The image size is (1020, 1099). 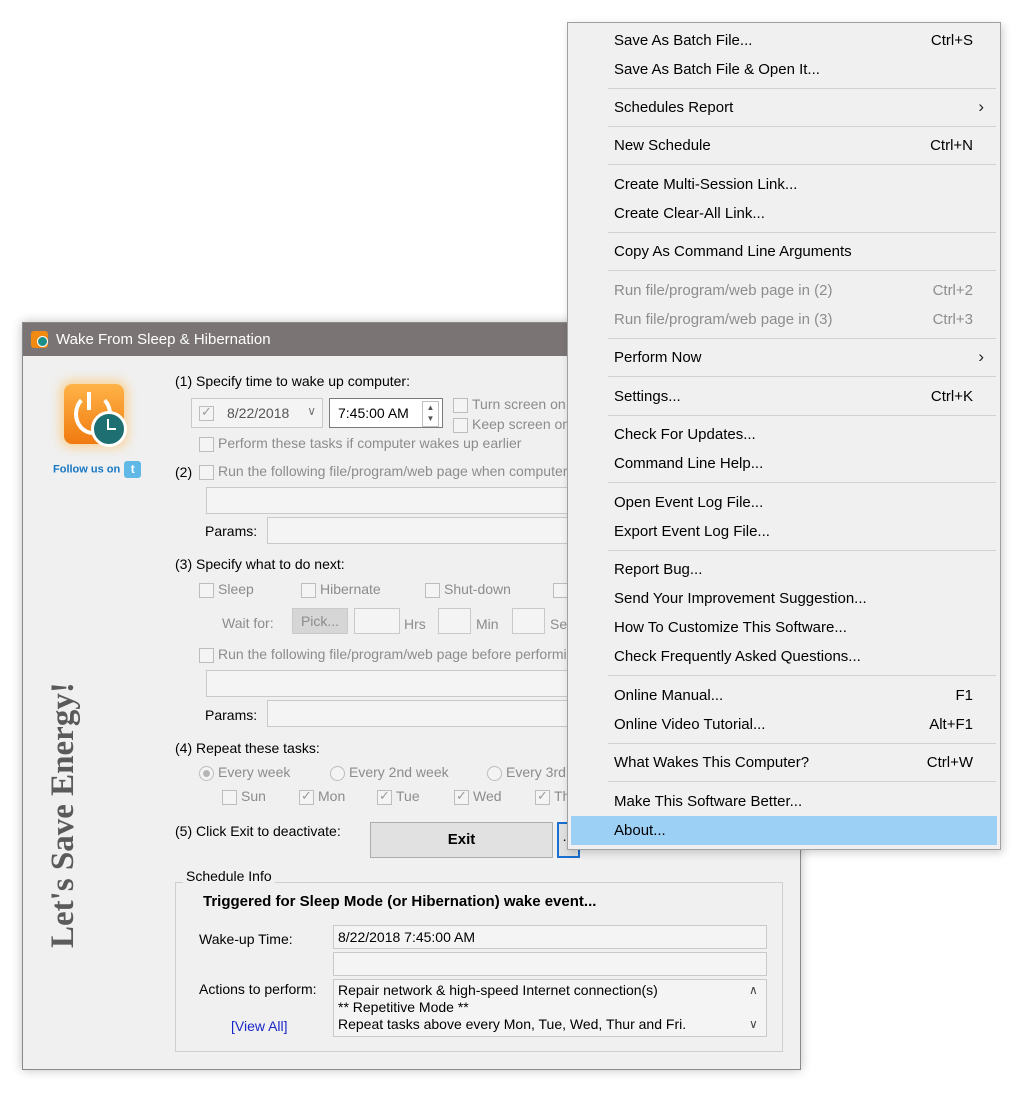 I want to click on menu-item-what-wakes: What Wakes This Computer? Ctrl+W, so click(x=784, y=762).